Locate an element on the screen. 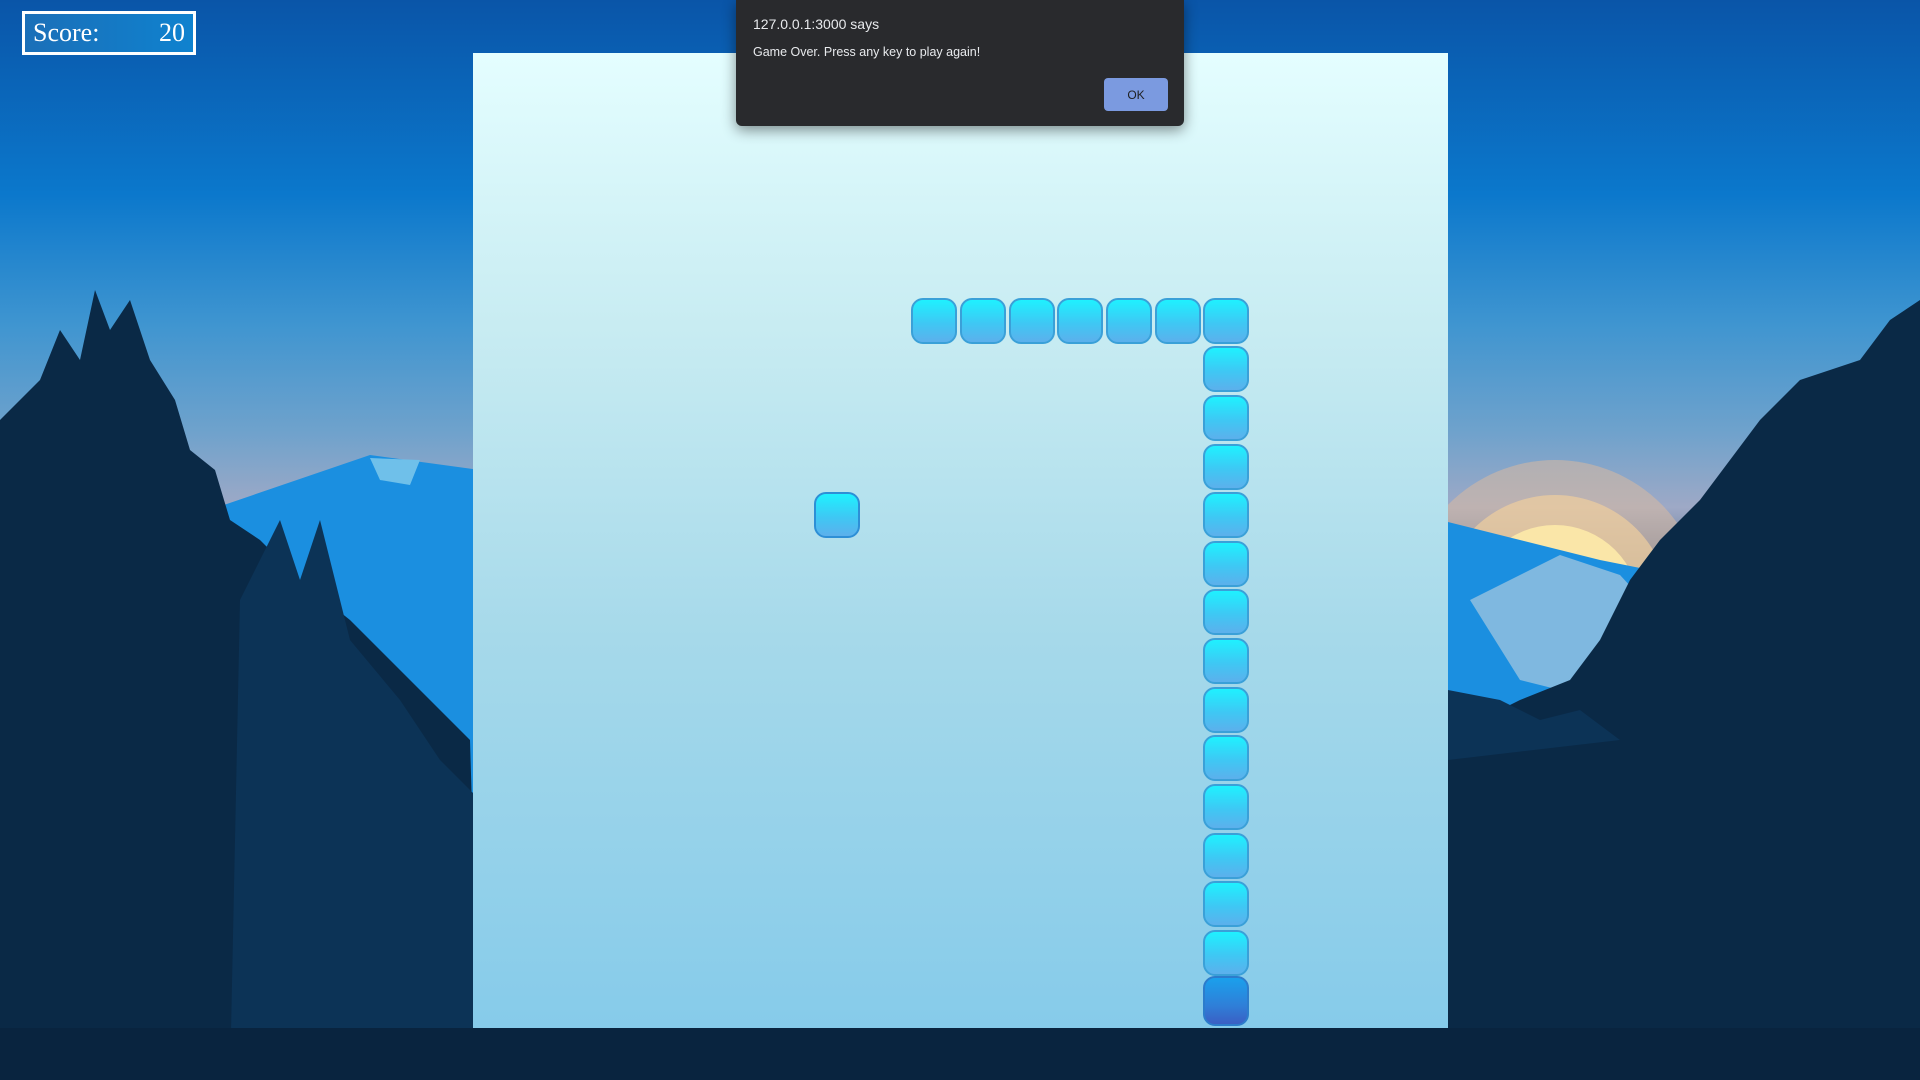 This screenshot has width=1920, height=1080. snake-head is located at coordinates (1226, 1001).